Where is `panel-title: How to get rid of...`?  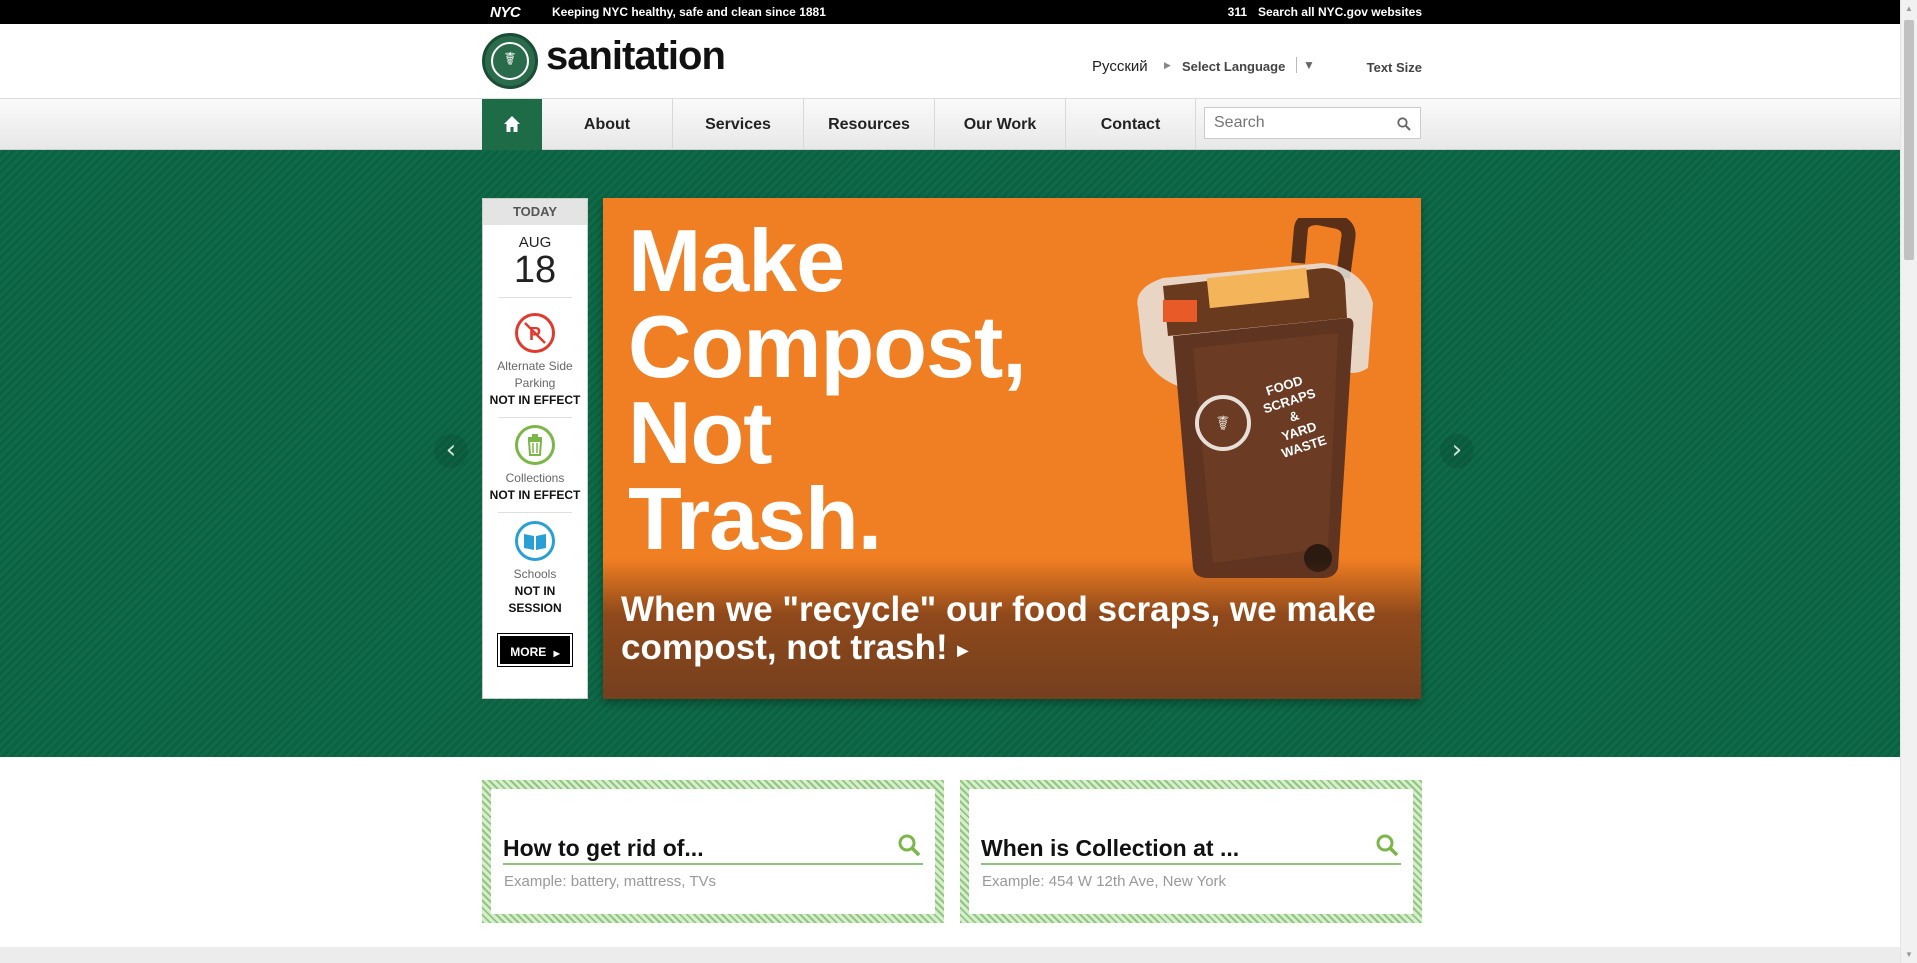
panel-title: How to get rid of... is located at coordinates (603, 848).